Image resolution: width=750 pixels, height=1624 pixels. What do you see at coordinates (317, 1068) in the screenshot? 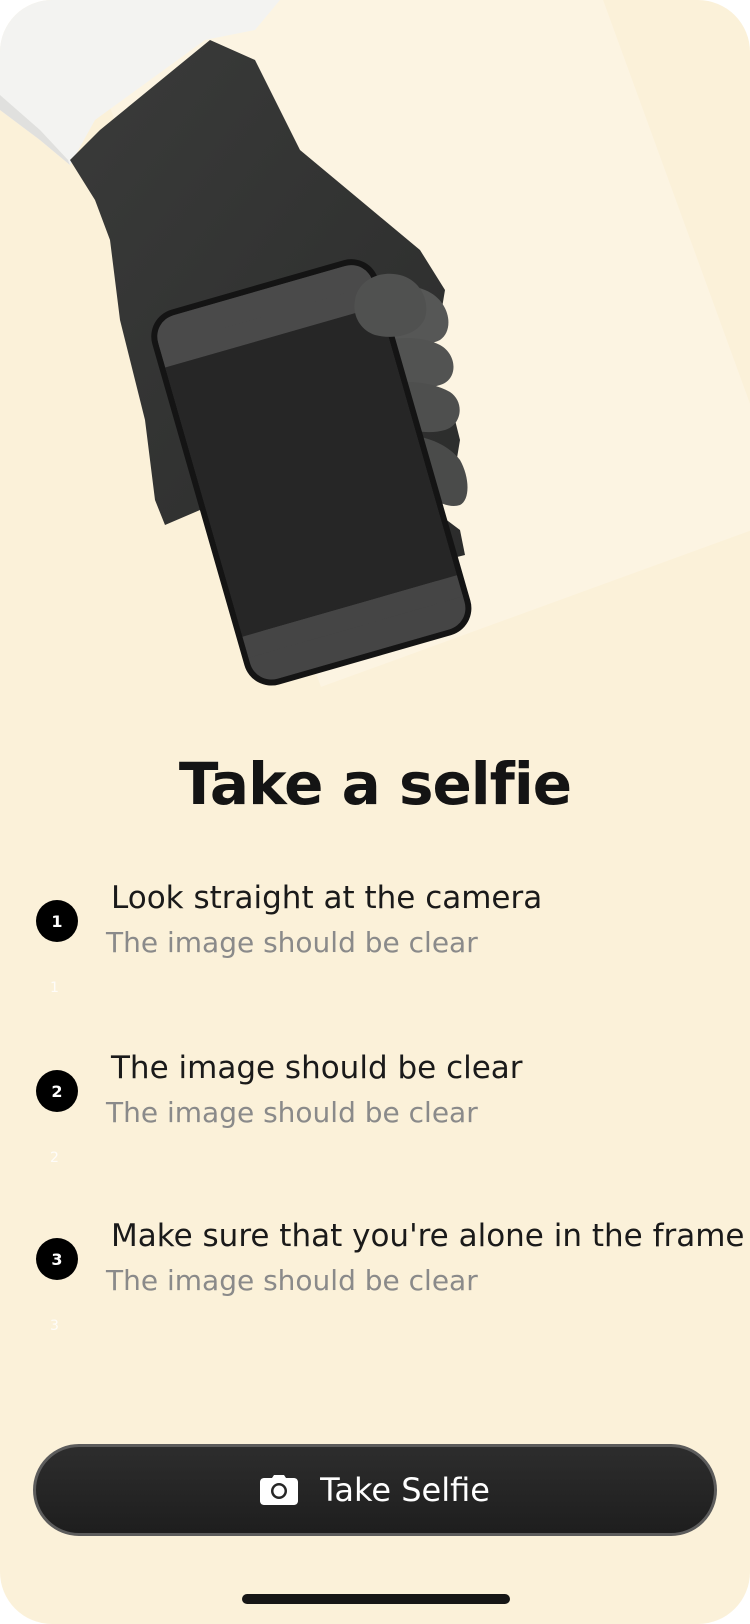
I see `step-title: The image should be clear` at bounding box center [317, 1068].